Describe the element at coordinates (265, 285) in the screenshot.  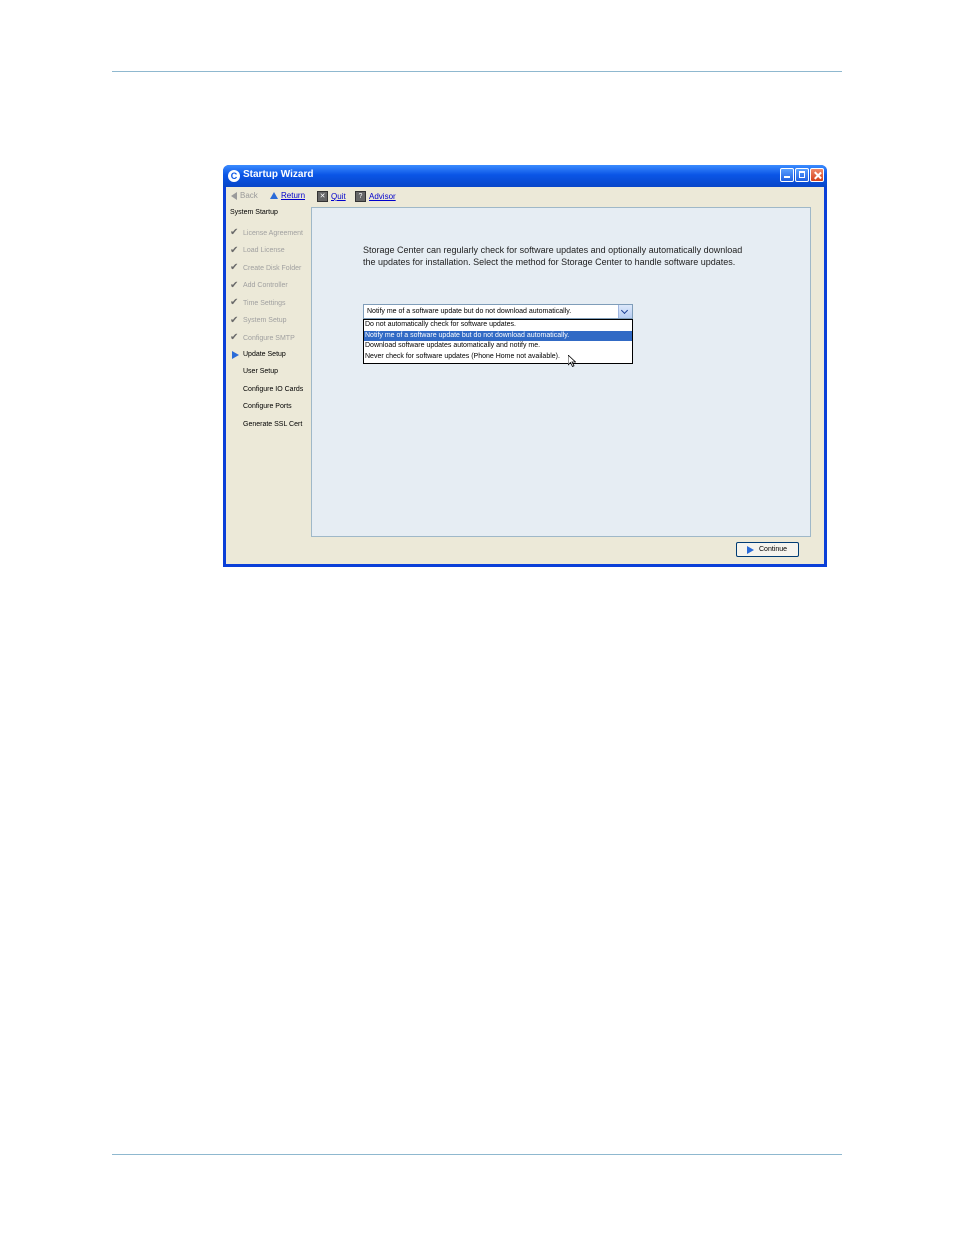
I see `step-label: Add Controller` at that location.